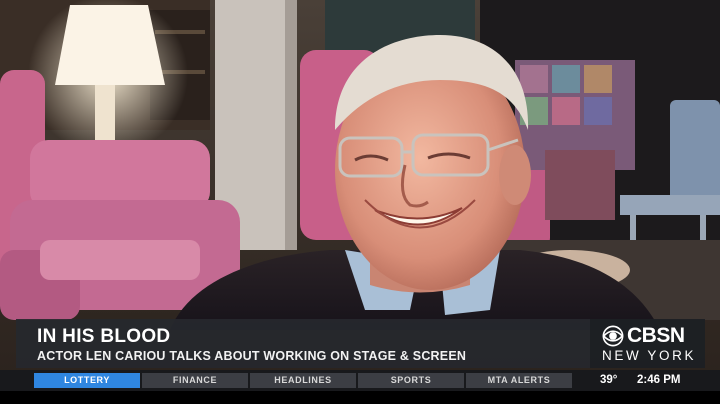 The width and height of the screenshot is (720, 404). I want to click on clock-readout: 2:46 PM, so click(659, 380).